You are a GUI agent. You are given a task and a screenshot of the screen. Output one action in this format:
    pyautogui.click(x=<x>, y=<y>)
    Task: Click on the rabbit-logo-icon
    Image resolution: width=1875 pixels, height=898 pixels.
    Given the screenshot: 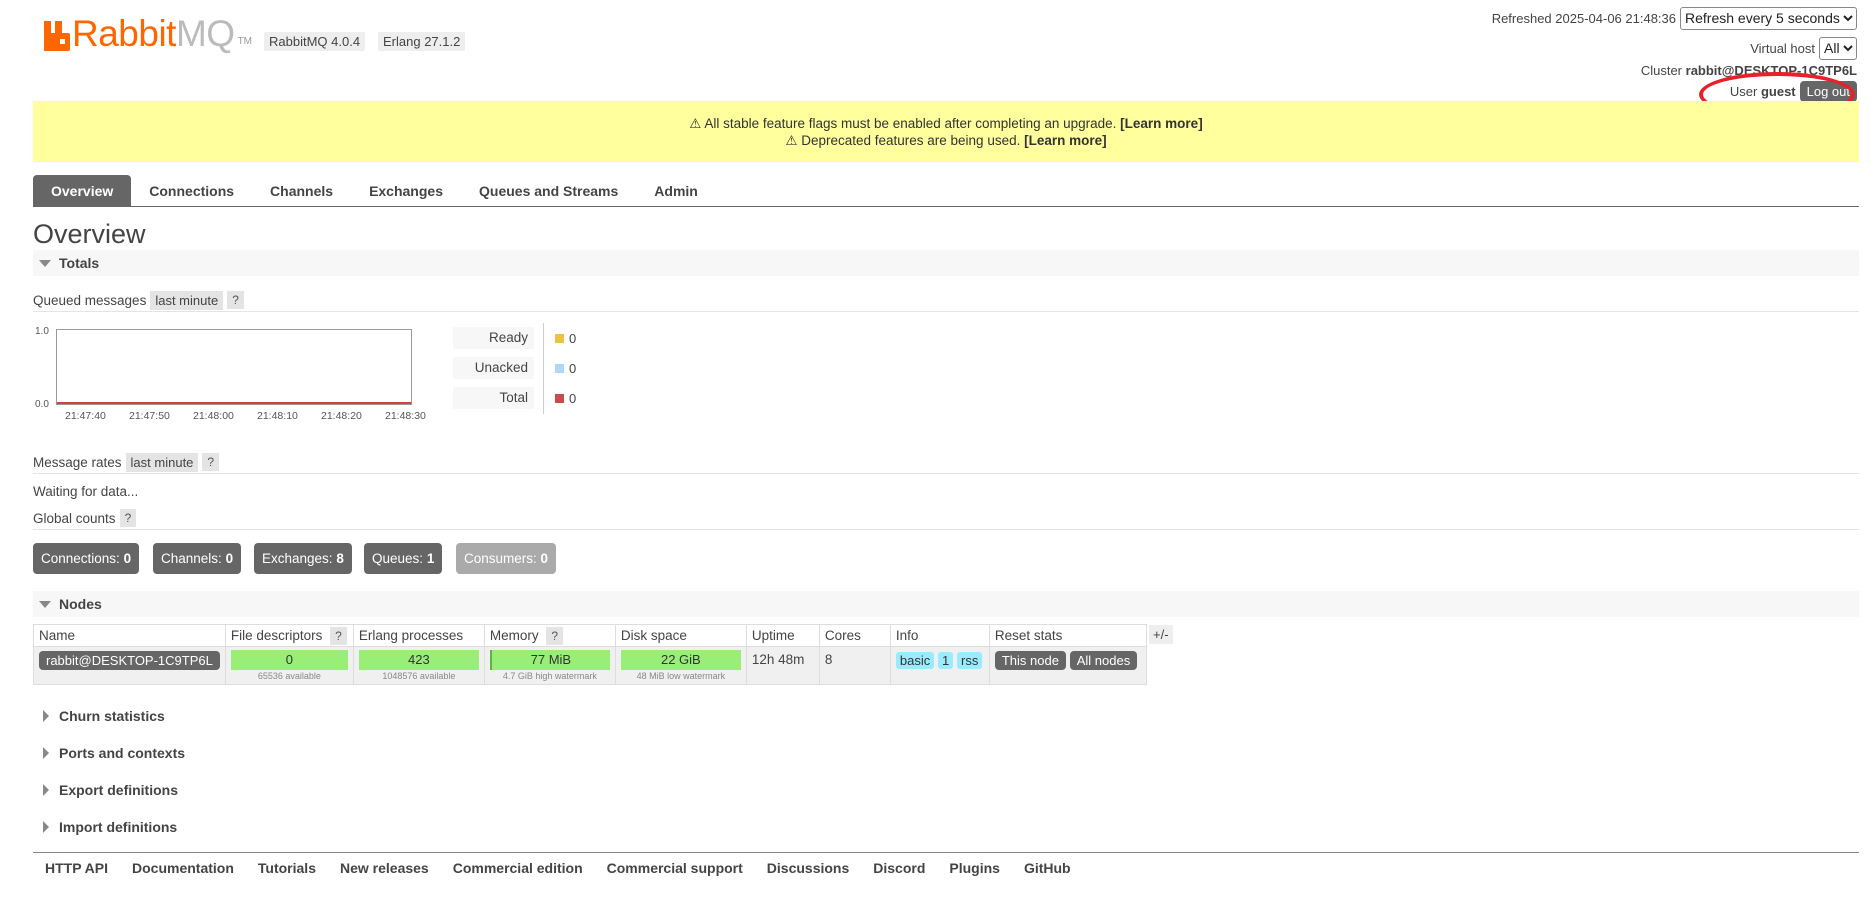 What is the action you would take?
    pyautogui.click(x=57, y=36)
    